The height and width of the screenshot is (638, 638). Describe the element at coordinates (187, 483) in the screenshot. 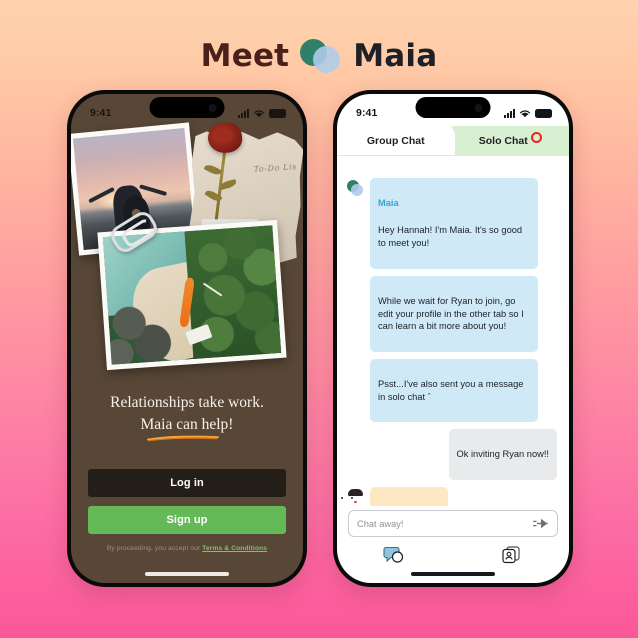

I see `login-button: Log in` at that location.